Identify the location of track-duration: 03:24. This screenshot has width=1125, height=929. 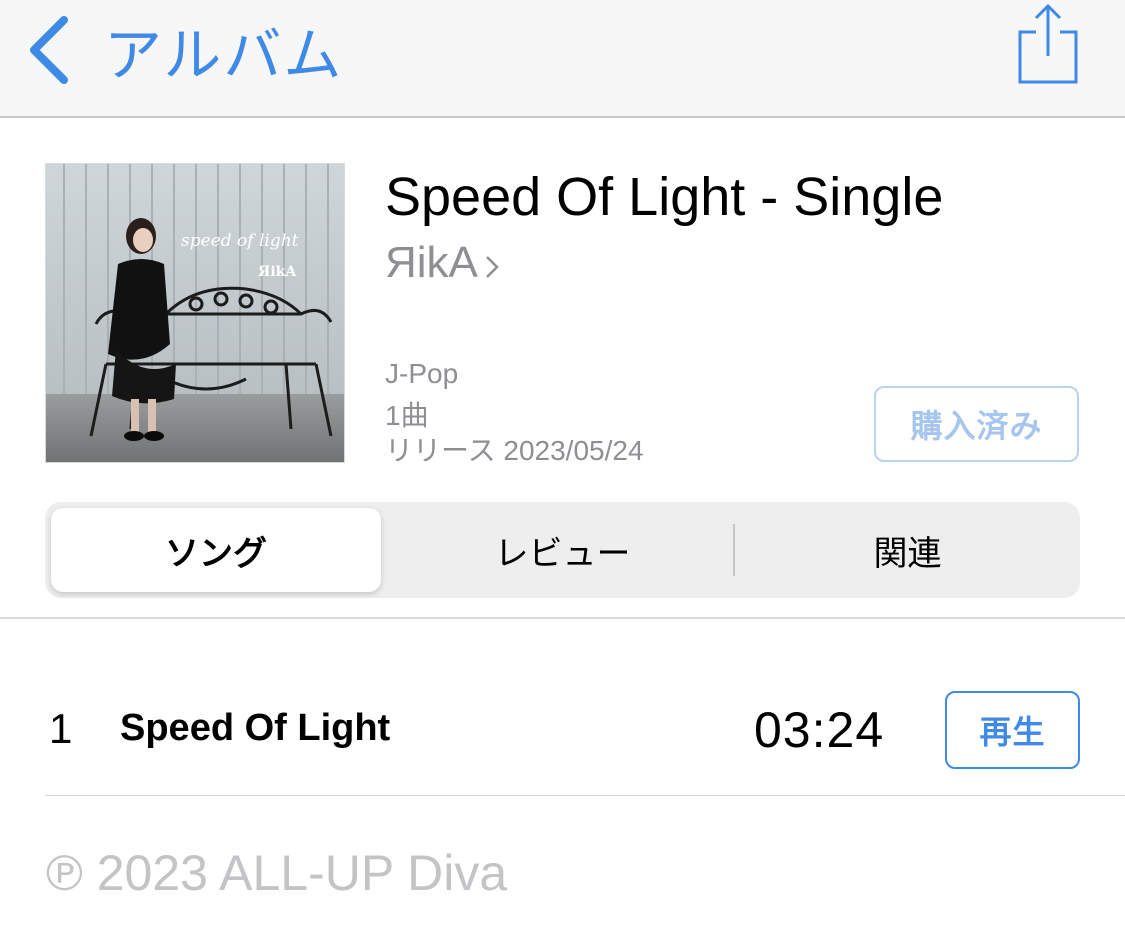
(819, 730).